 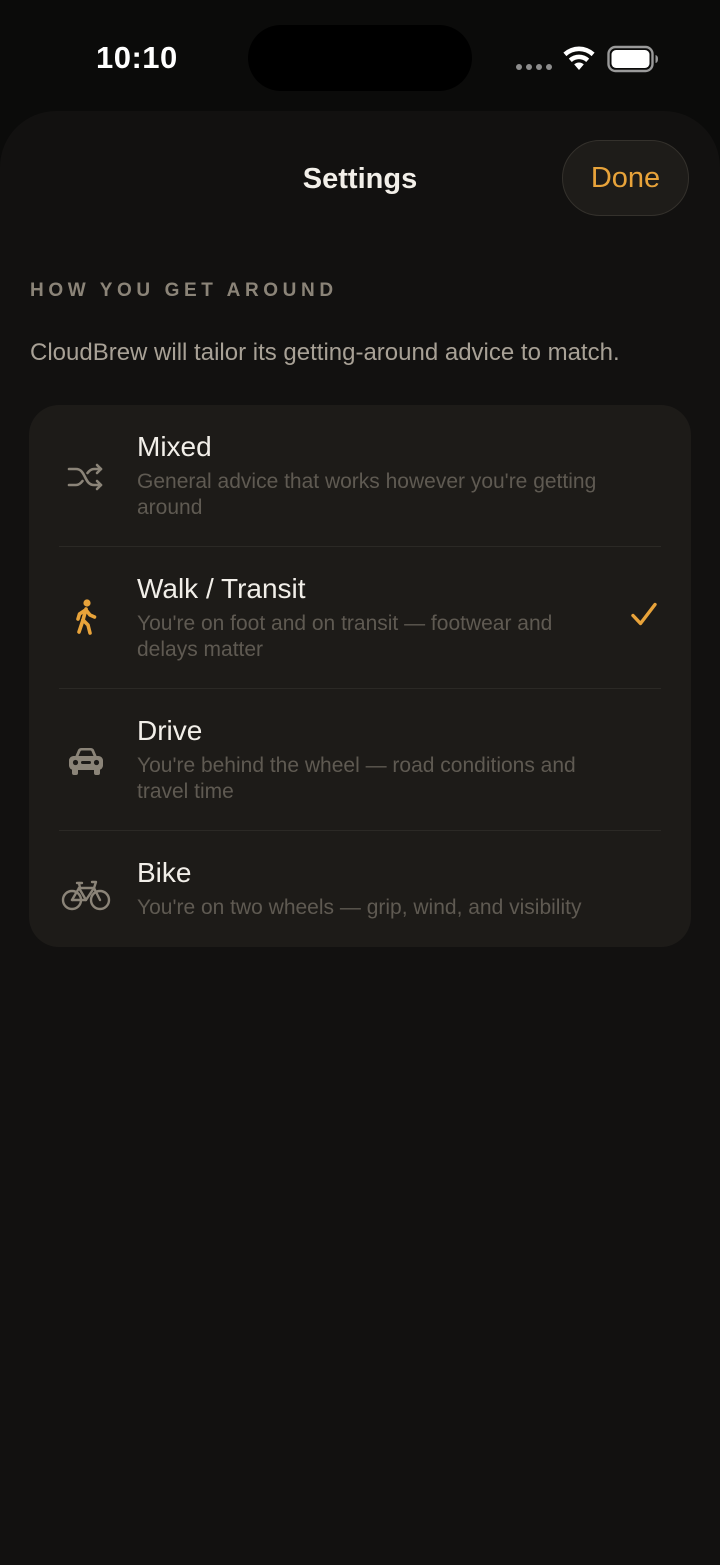 What do you see at coordinates (86, 895) in the screenshot?
I see `bicycle-icon` at bounding box center [86, 895].